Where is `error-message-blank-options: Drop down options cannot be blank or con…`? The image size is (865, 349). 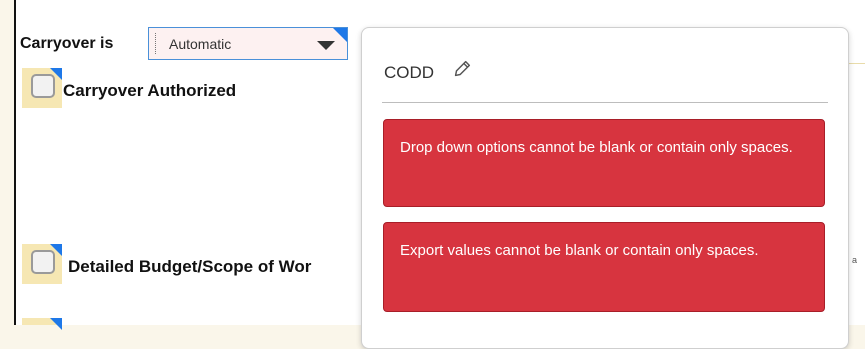 error-message-blank-options: Drop down options cannot be blank or con… is located at coordinates (604, 163).